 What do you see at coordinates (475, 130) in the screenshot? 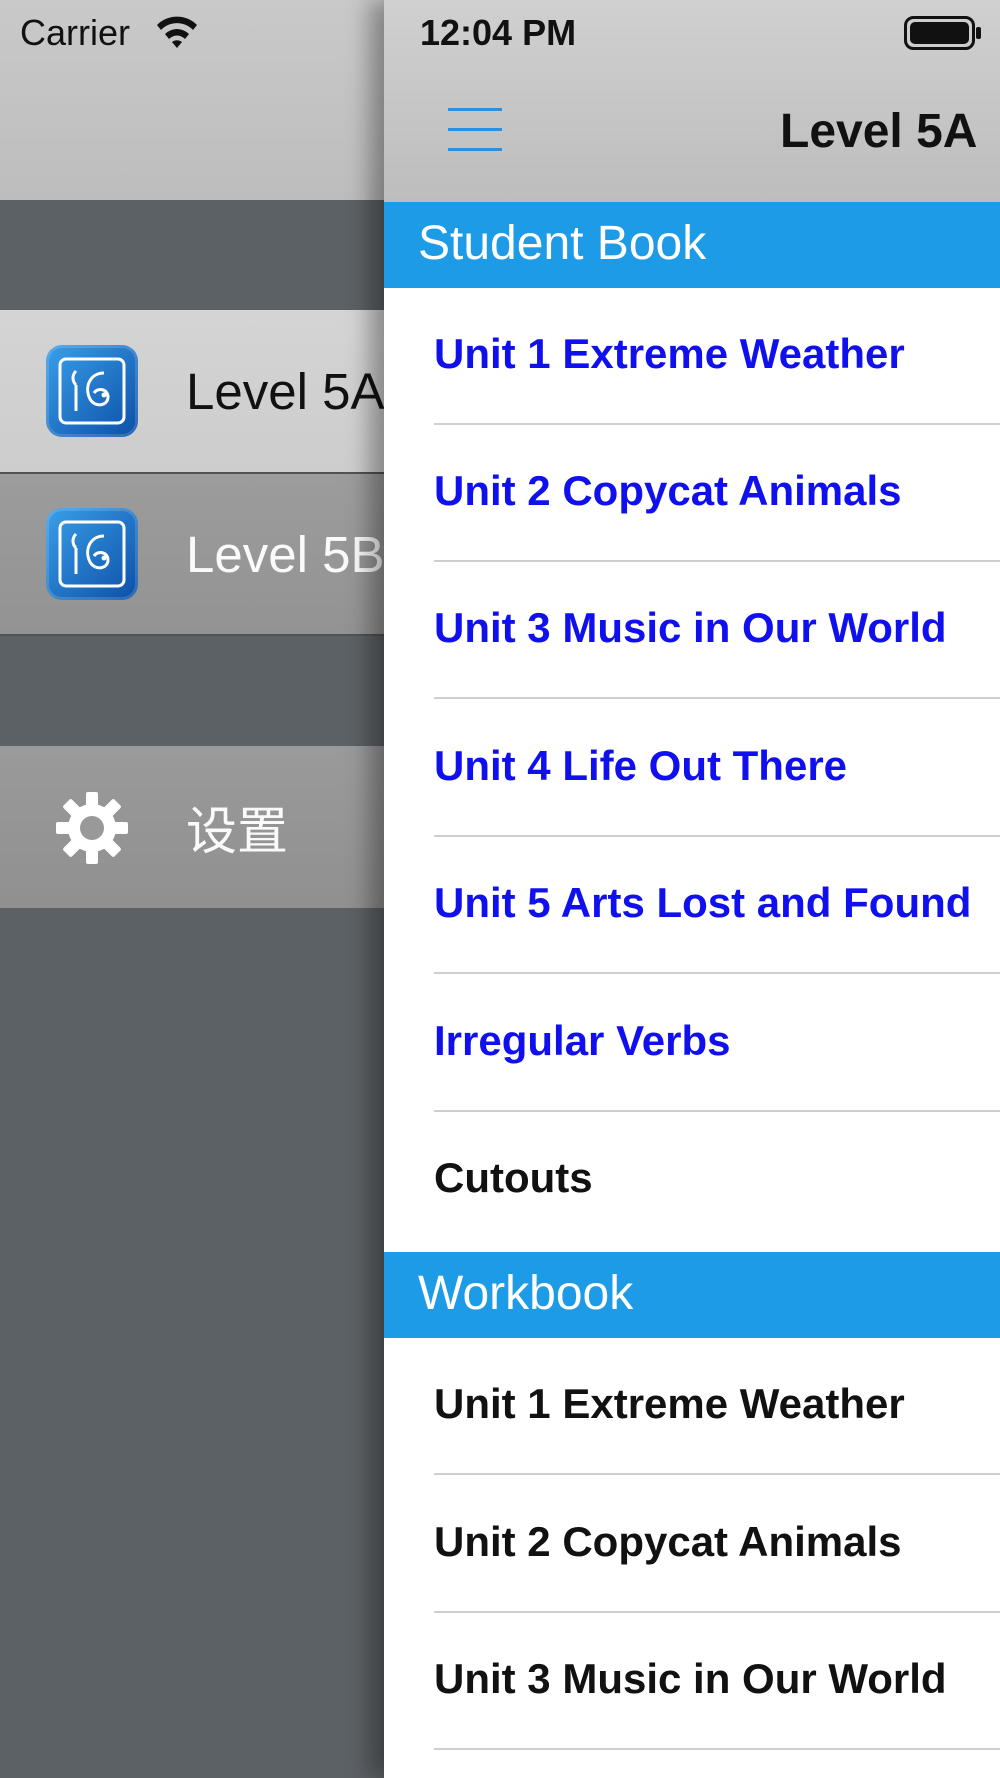
I see `hamburger-menu-icon` at bounding box center [475, 130].